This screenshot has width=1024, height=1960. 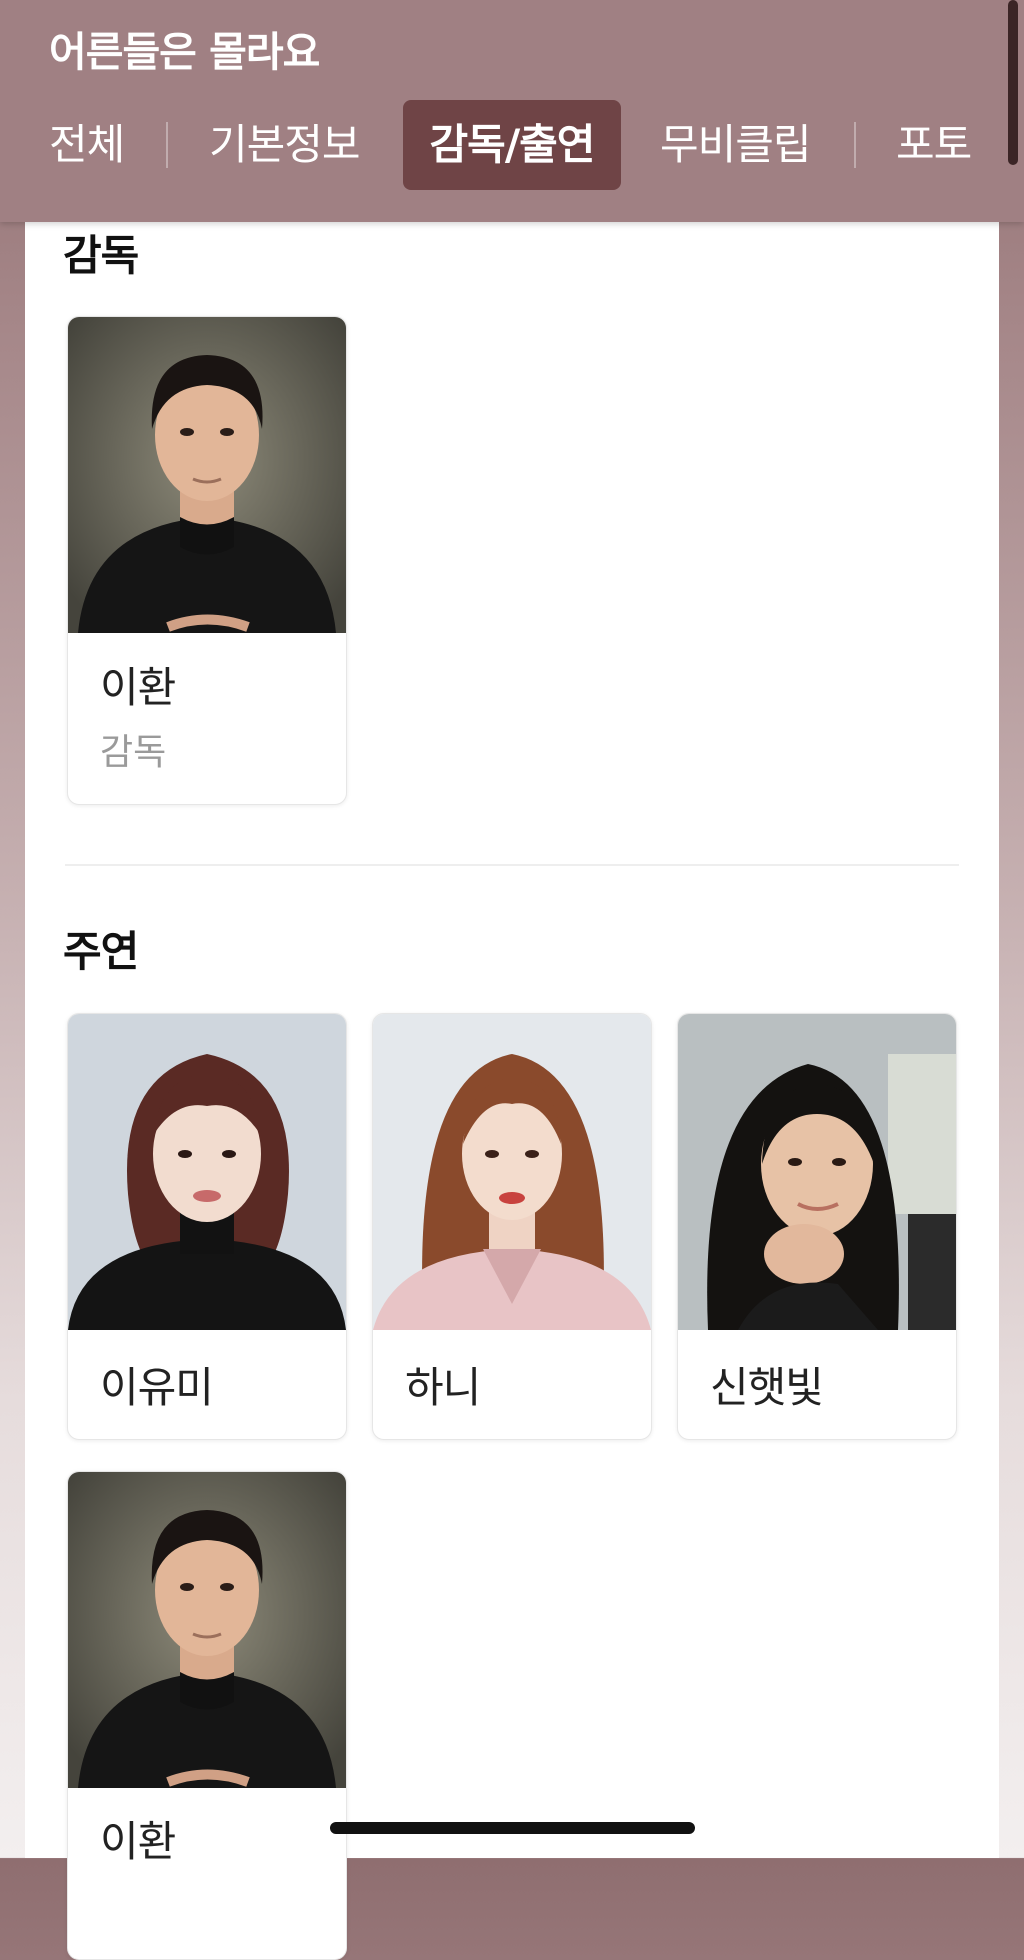 I want to click on person-name: 이유미, so click(x=157, y=1387).